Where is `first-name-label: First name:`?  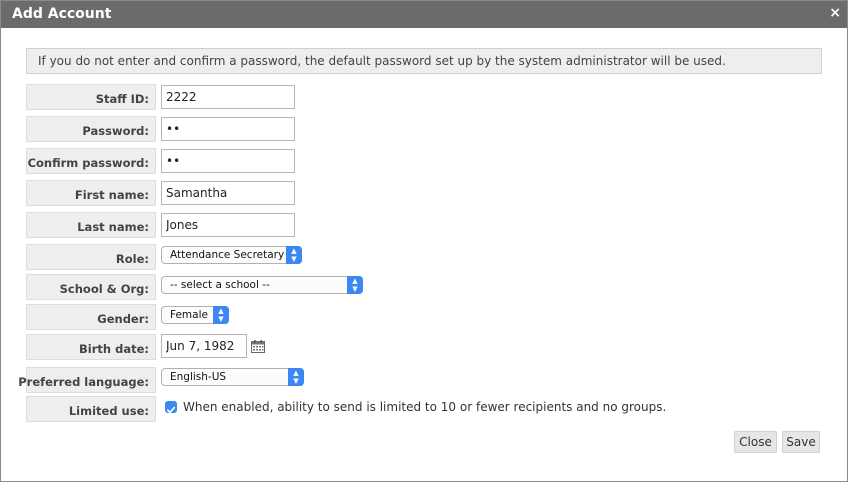 first-name-label: First name: is located at coordinates (91, 193).